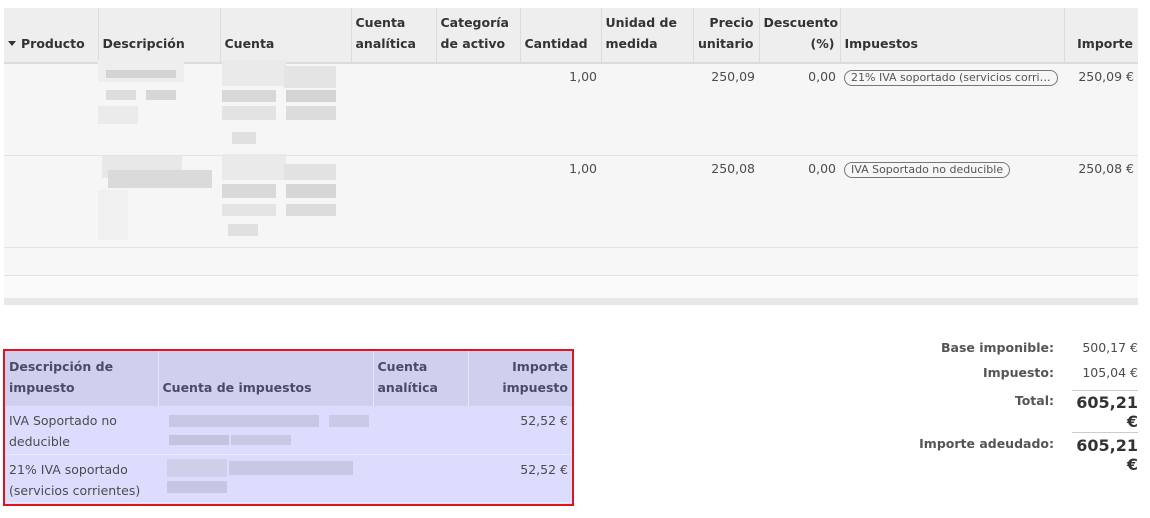 The image size is (1150, 518). Describe the element at coordinates (158, 36) in the screenshot. I see `col-descripcion: Descripción` at that location.